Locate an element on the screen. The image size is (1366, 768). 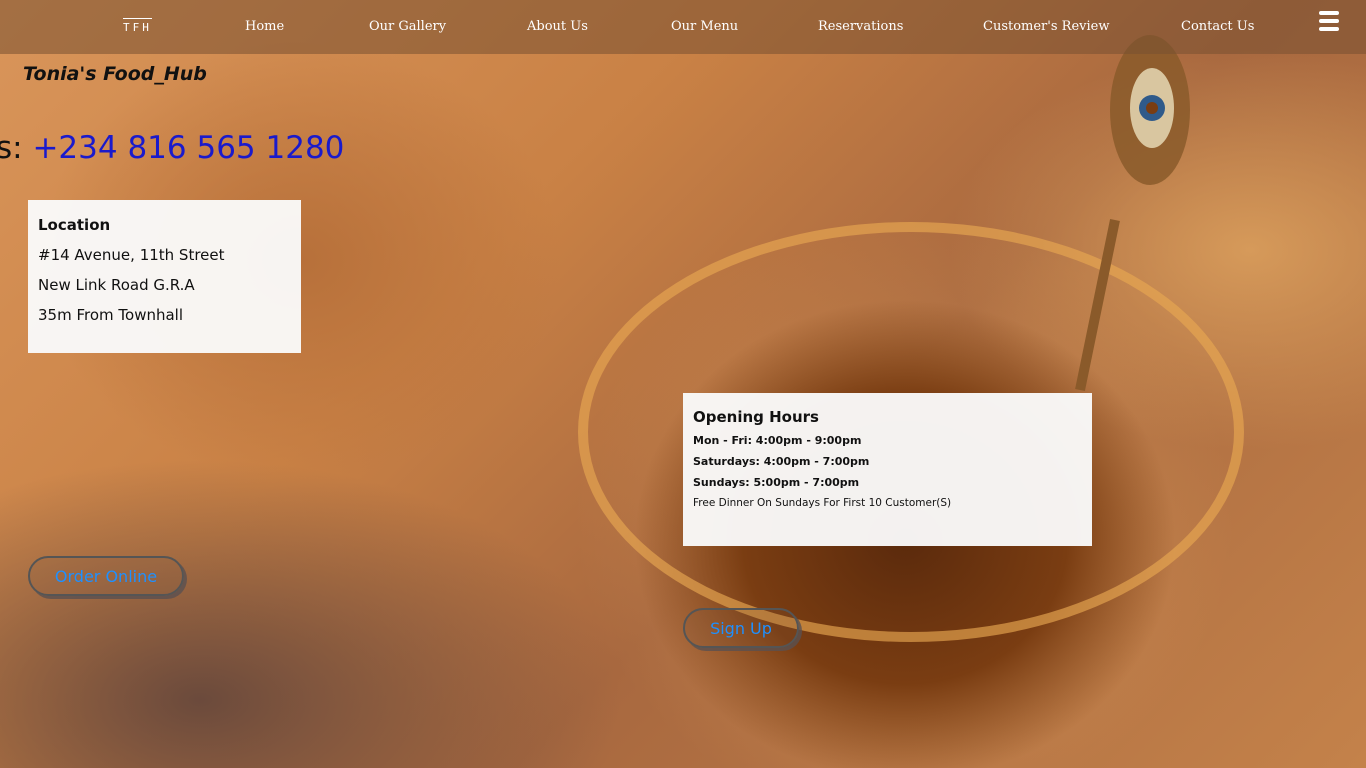
phone-line: s: +234 816 565 1280 is located at coordinates (172, 148).